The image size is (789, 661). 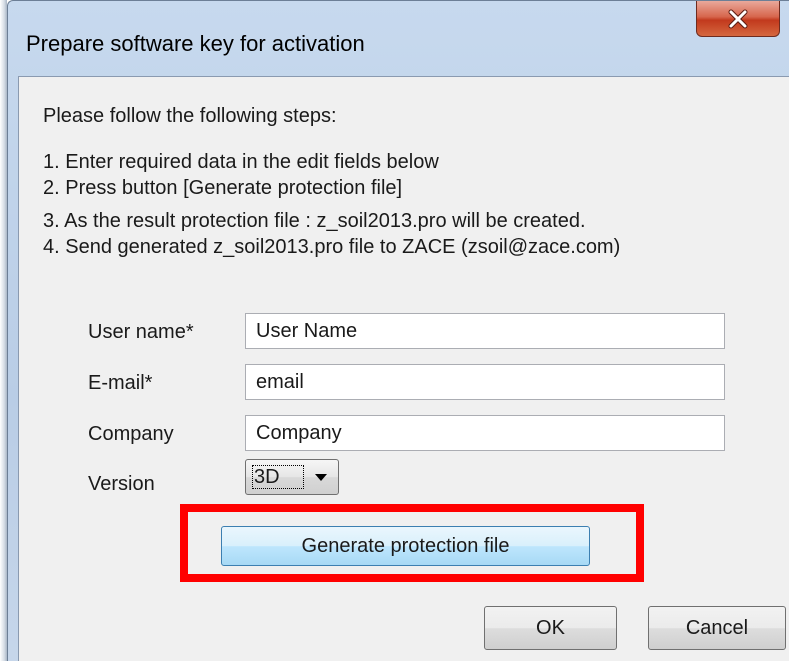 What do you see at coordinates (485, 331) in the screenshot?
I see `user-name-input` at bounding box center [485, 331].